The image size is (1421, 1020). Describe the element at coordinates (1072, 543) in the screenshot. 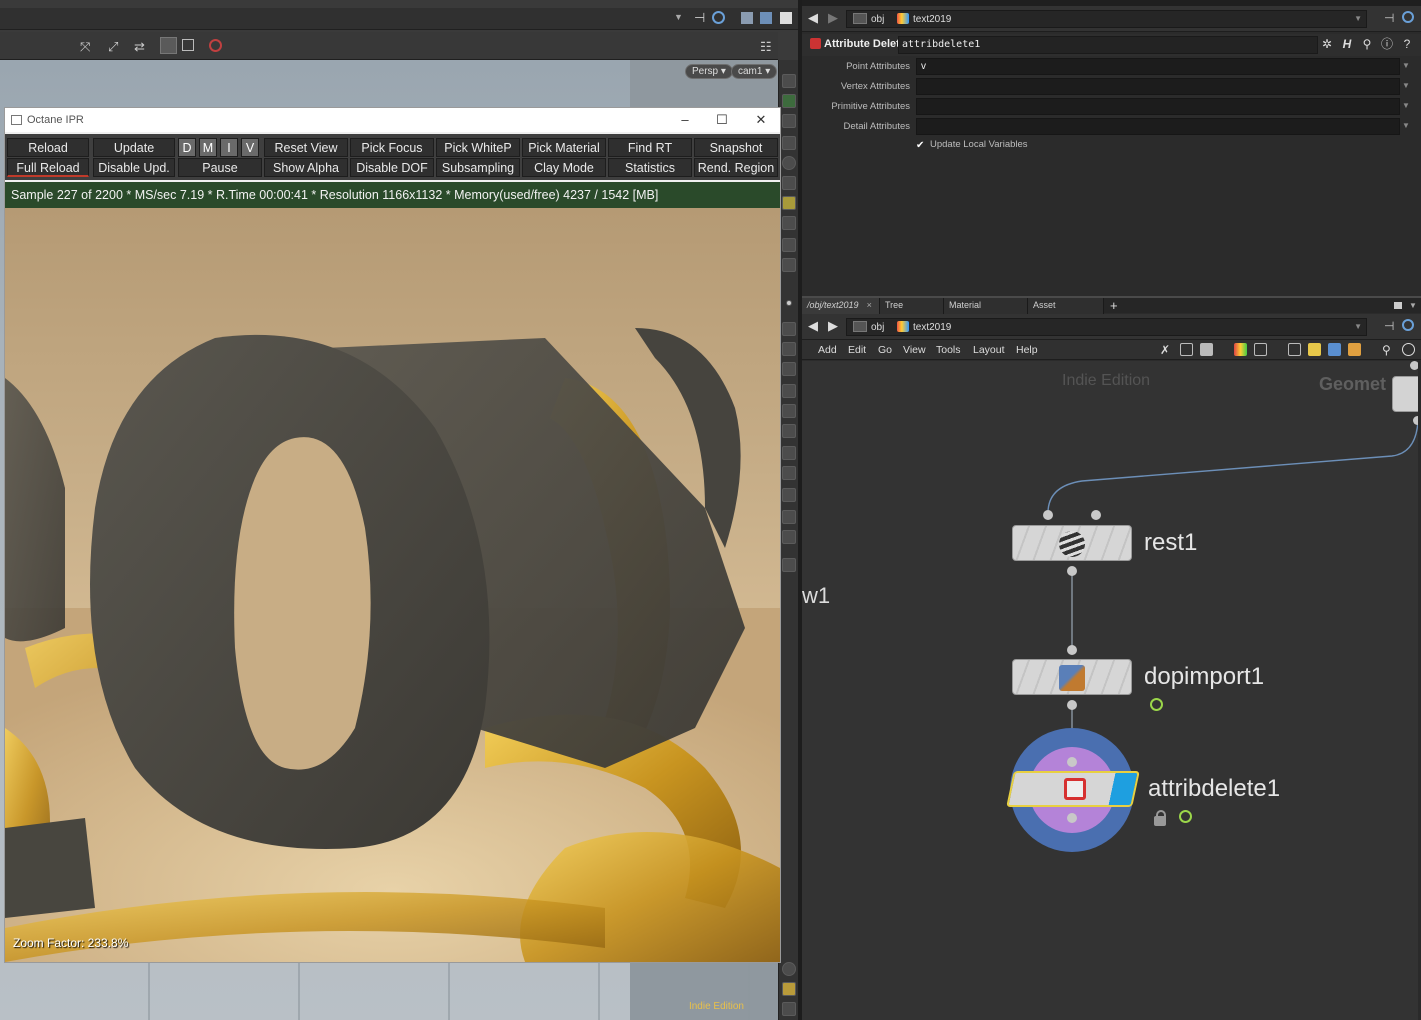

I see `rest1-node` at that location.